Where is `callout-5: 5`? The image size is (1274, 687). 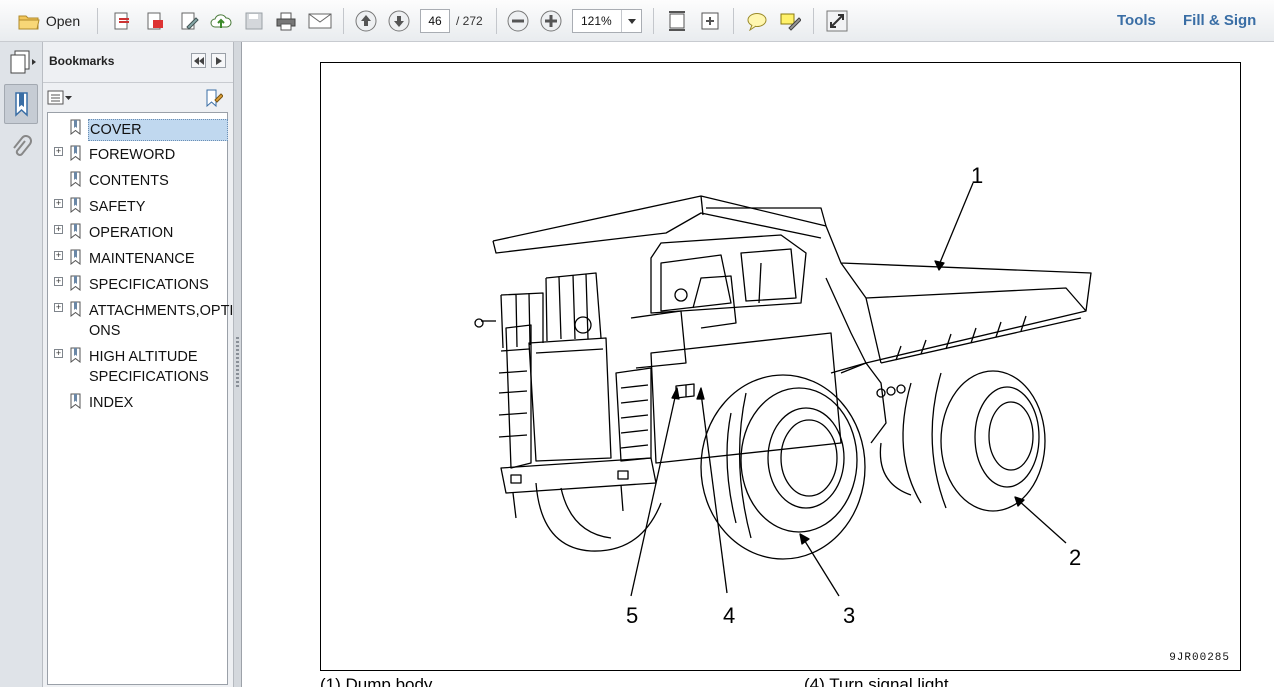
callout-5: 5 is located at coordinates (632, 615).